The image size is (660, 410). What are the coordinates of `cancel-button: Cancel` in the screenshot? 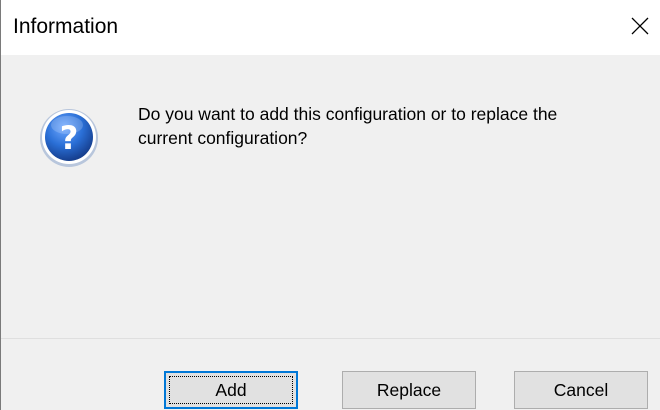 It's located at (581, 390).